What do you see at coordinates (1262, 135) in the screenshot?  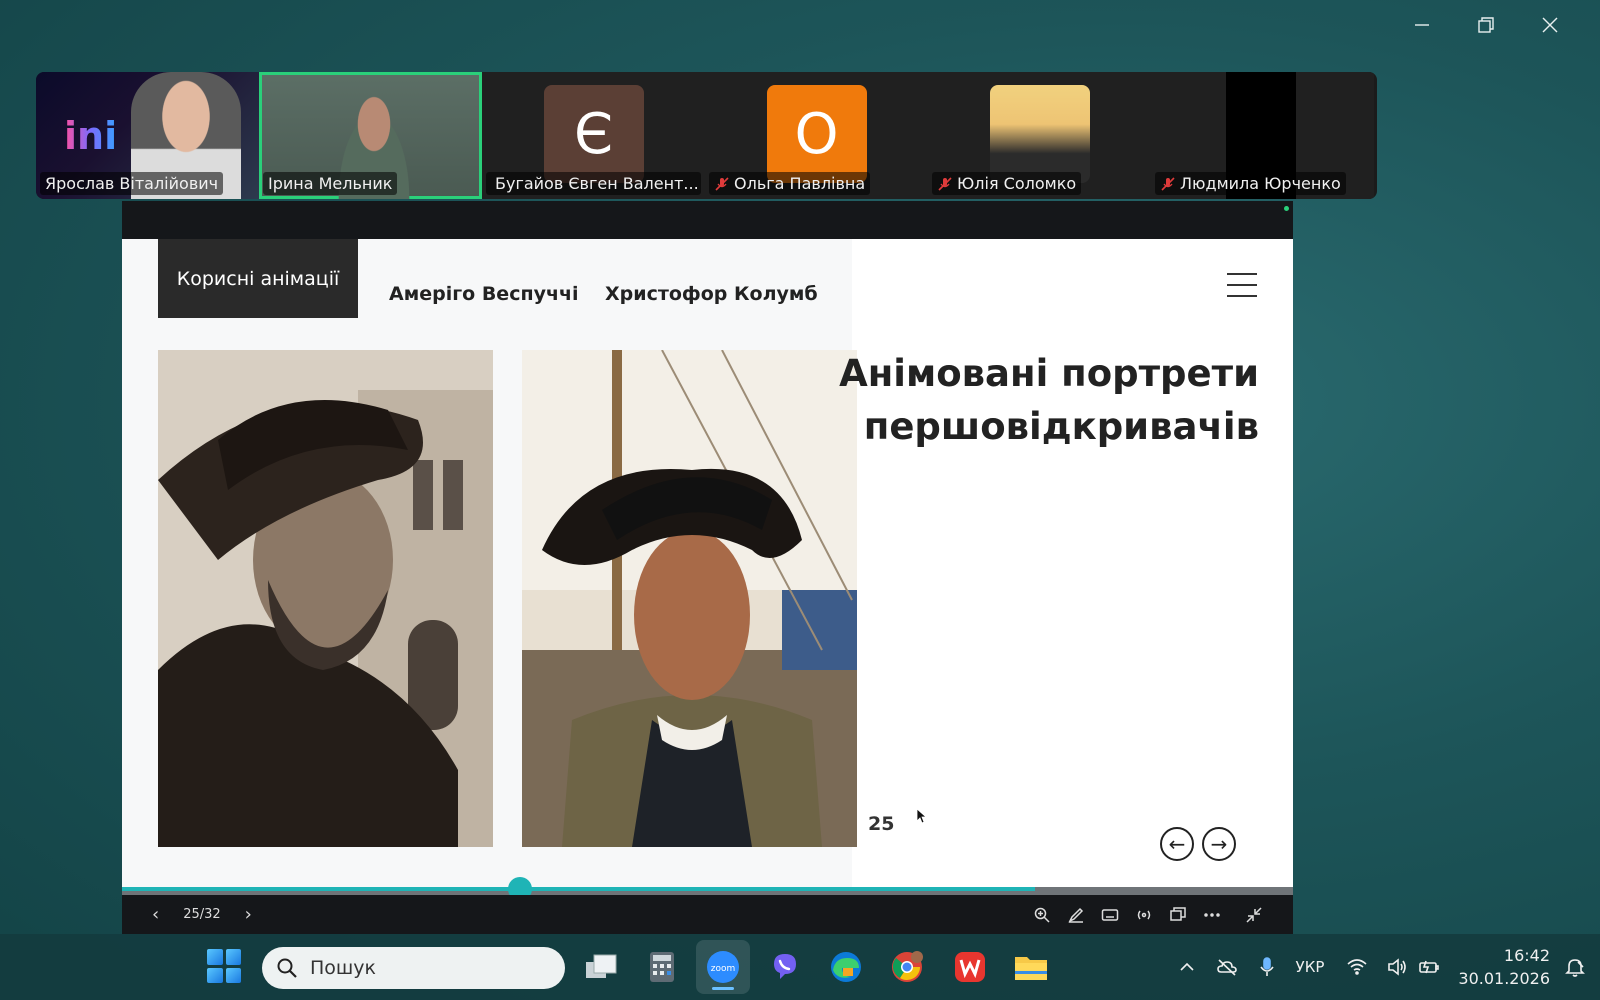 I see `participant-tile-5: Людмила Юрченко` at bounding box center [1262, 135].